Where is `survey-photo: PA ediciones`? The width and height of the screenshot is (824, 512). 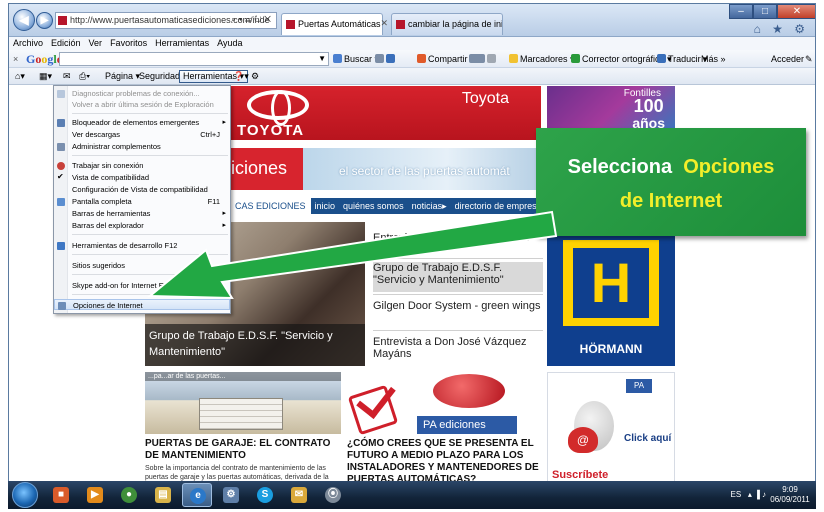 survey-photo: PA ediciones is located at coordinates (445, 404).